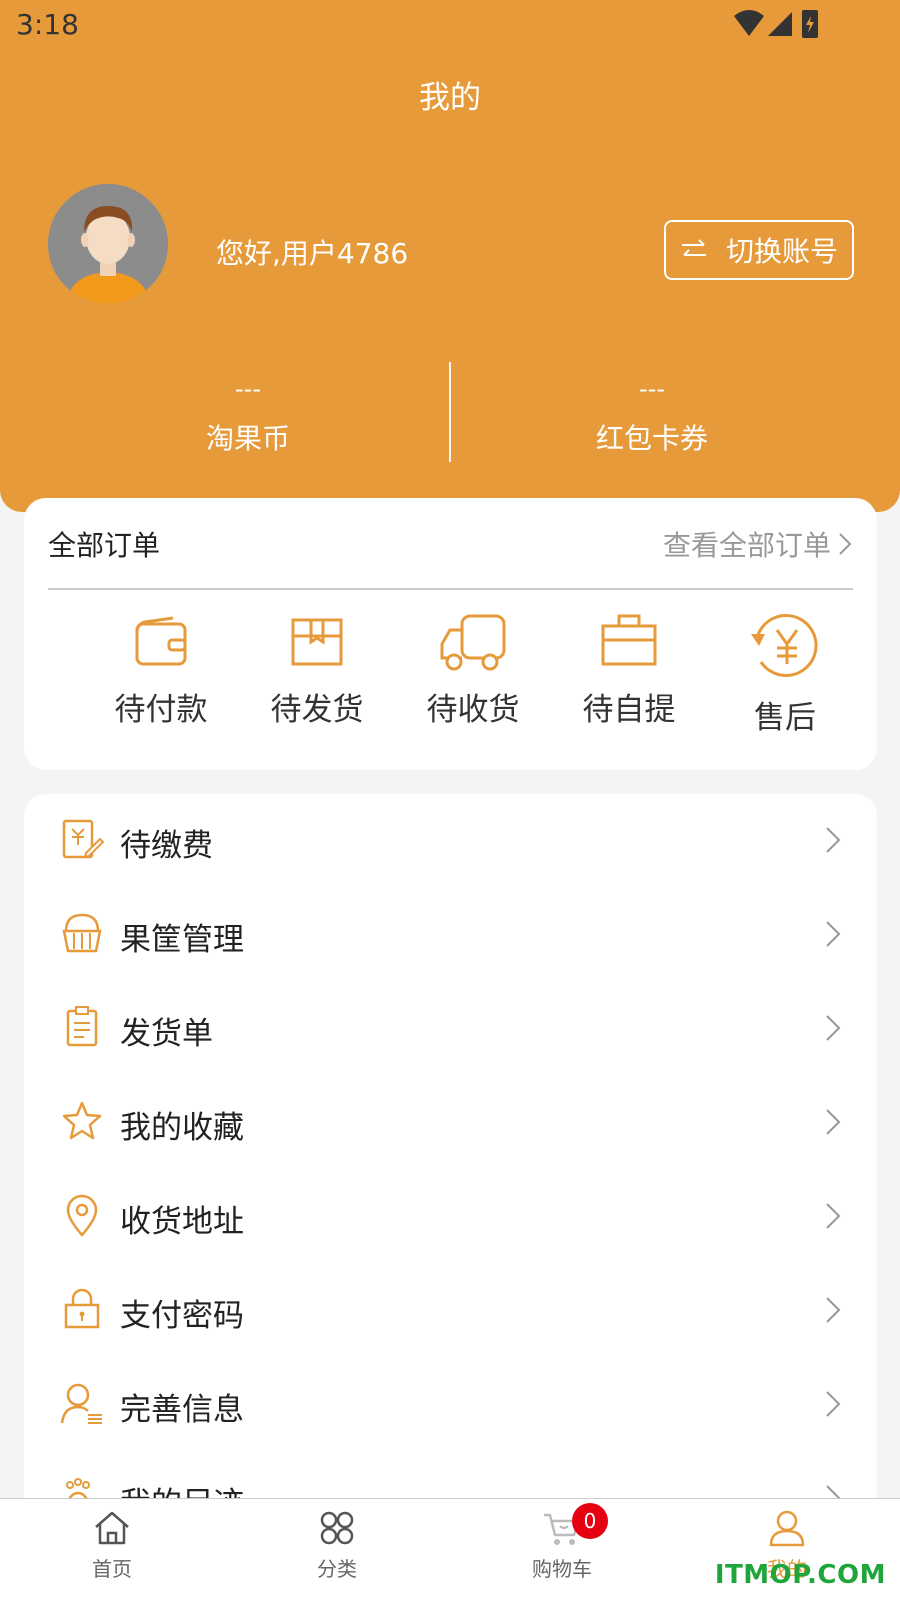 Image resolution: width=900 pixels, height=1600 pixels. Describe the element at coordinates (652, 389) in the screenshot. I see `stat-coupons-value: ---` at that location.